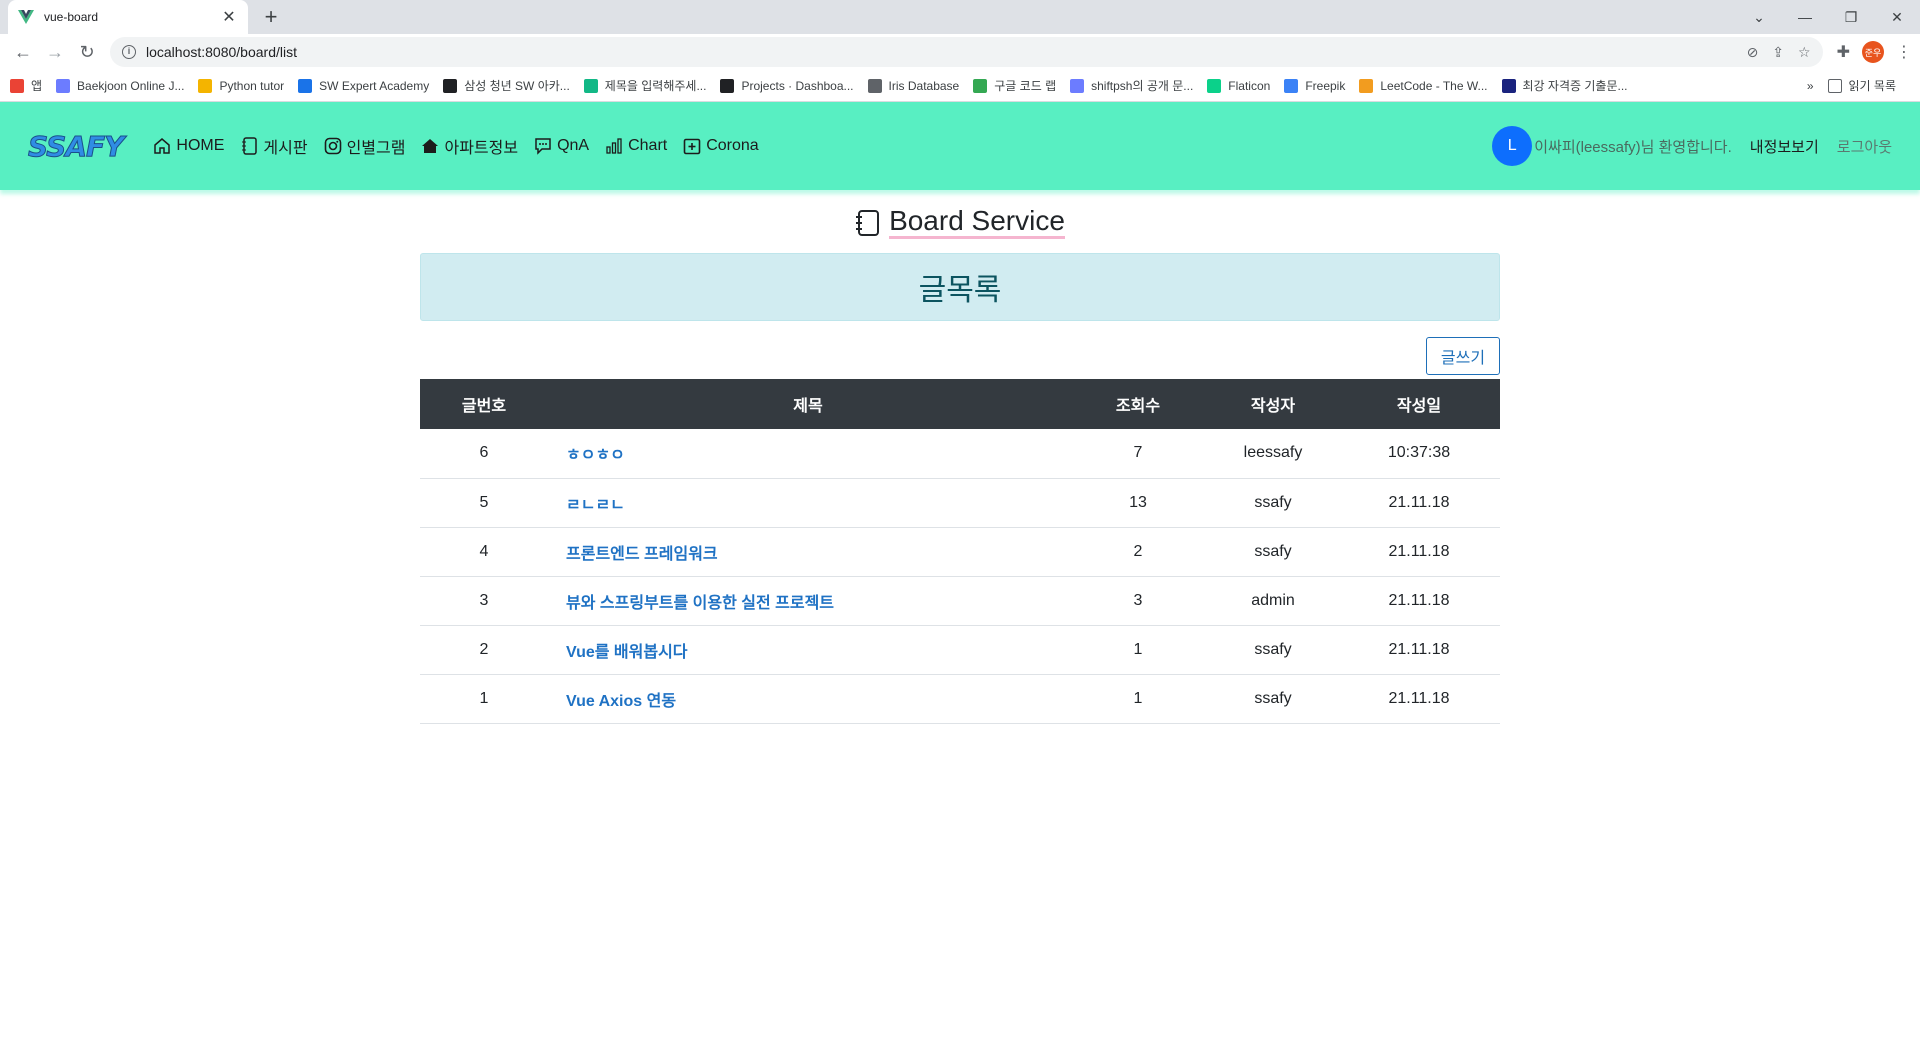  I want to click on minimize-icon: —, so click(1805, 17).